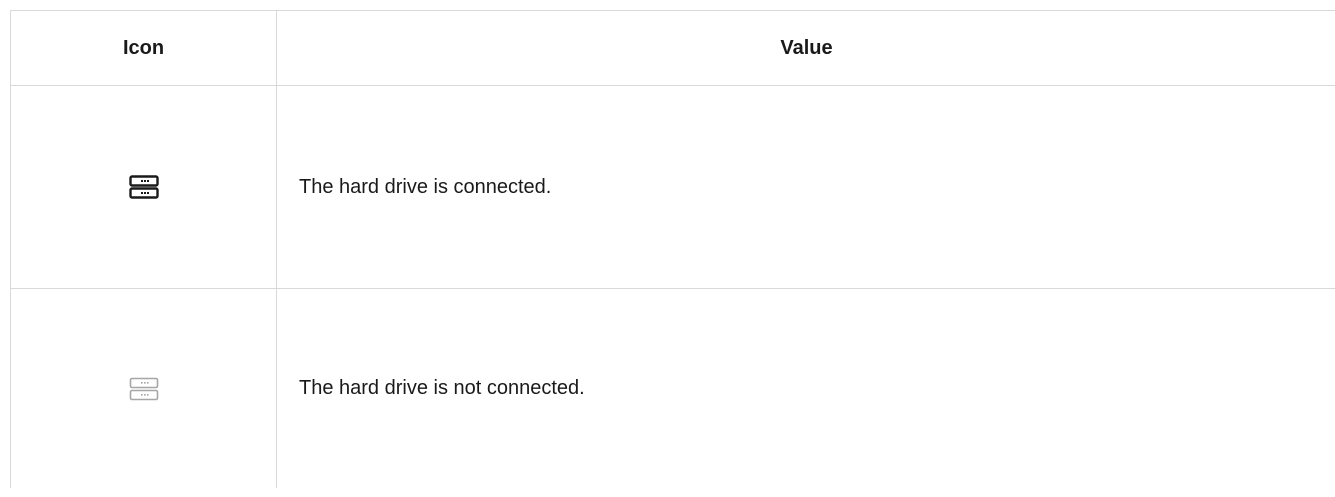 The width and height of the screenshot is (1335, 497). I want to click on hard-drive-connected-icon, so click(143, 187).